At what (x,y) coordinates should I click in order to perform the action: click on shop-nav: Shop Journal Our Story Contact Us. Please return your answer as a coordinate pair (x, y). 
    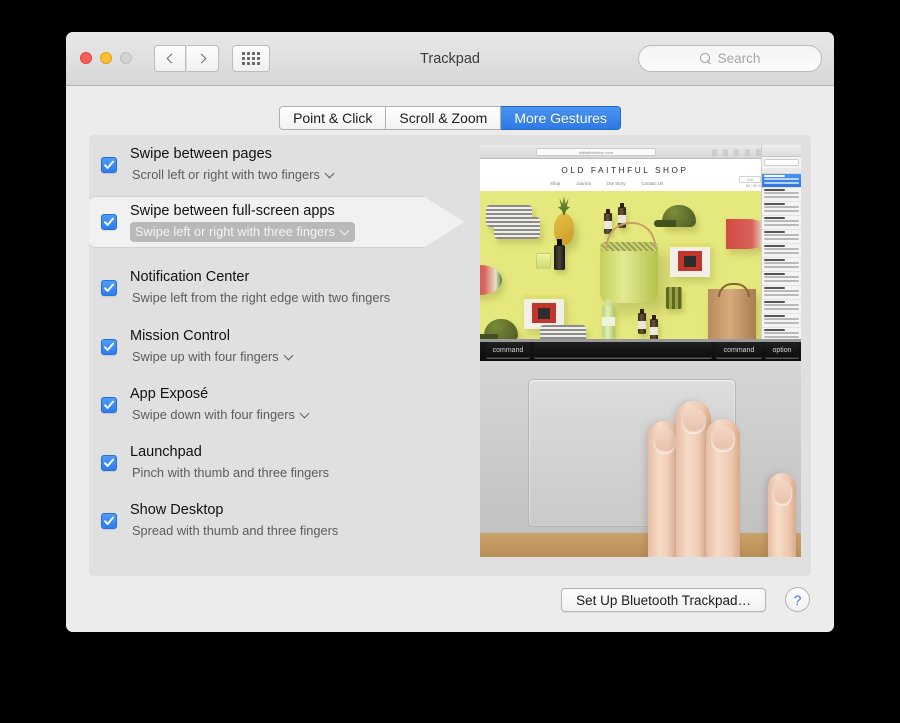
    Looking at the image, I should click on (606, 183).